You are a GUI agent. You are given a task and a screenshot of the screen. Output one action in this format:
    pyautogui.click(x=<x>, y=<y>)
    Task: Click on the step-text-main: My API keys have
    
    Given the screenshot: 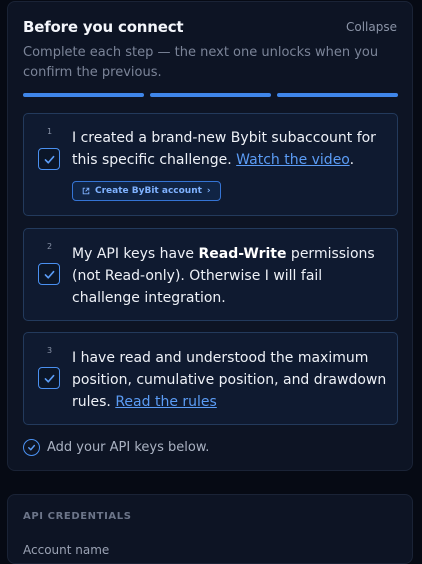 What is the action you would take?
    pyautogui.click(x=135, y=254)
    